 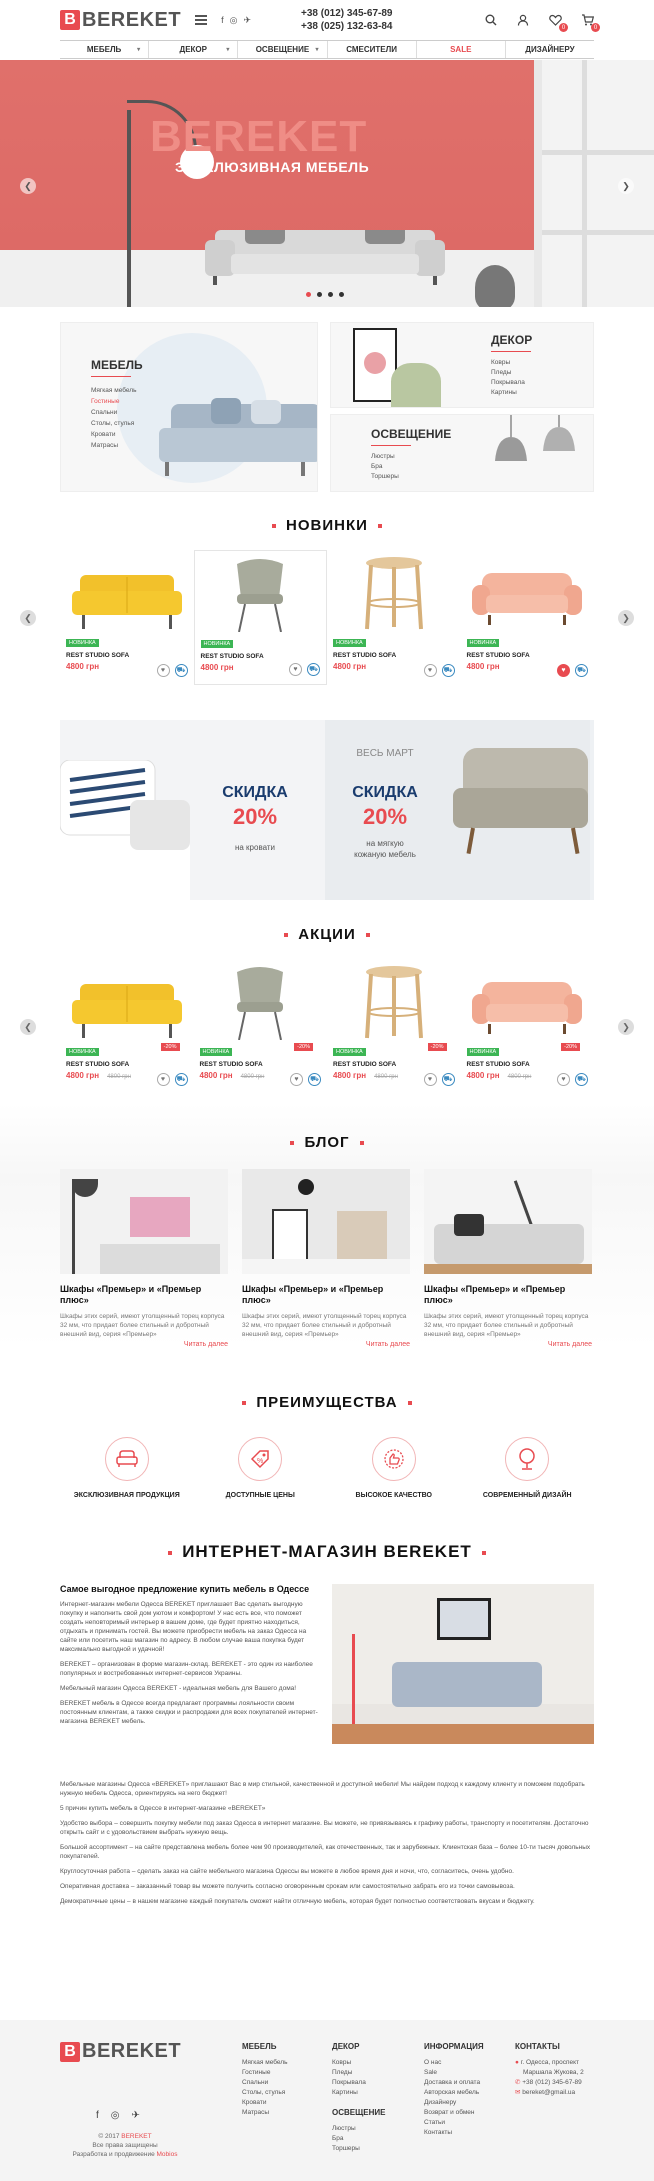 What do you see at coordinates (454, 2073) in the screenshot?
I see `footer-link: Sale` at bounding box center [454, 2073].